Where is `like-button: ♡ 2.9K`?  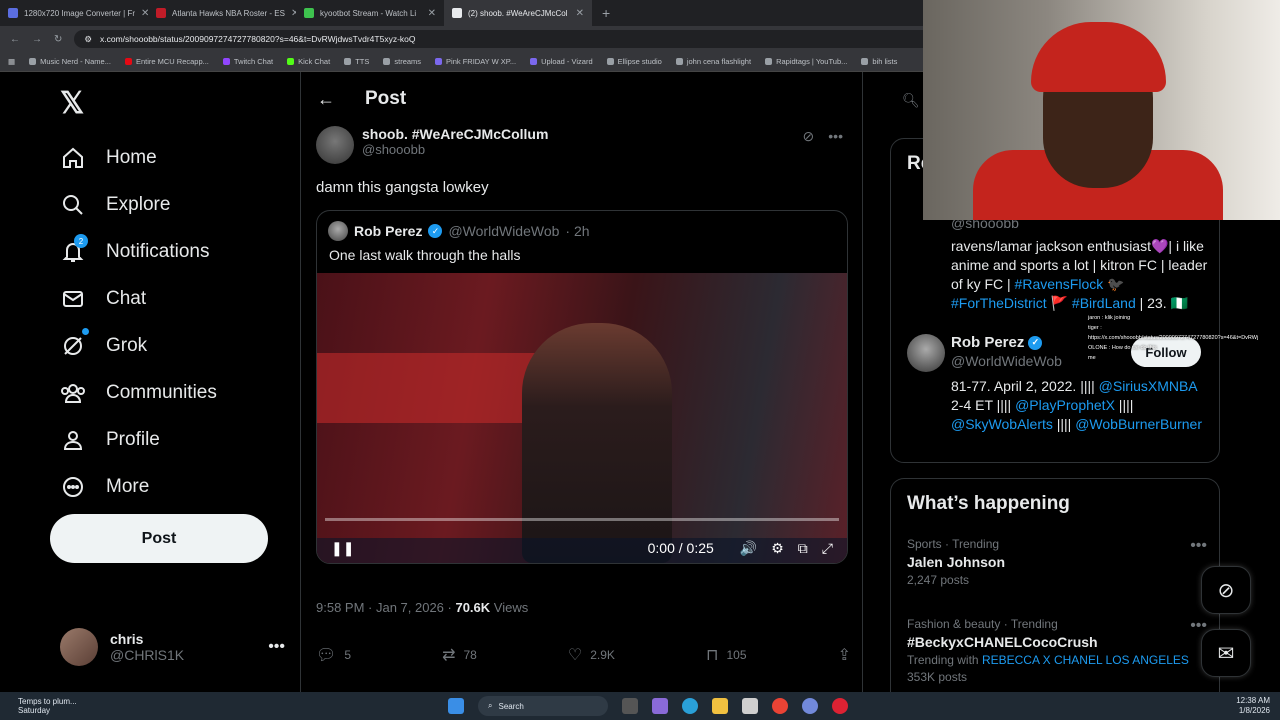 like-button: ♡ 2.9K is located at coordinates (591, 655).